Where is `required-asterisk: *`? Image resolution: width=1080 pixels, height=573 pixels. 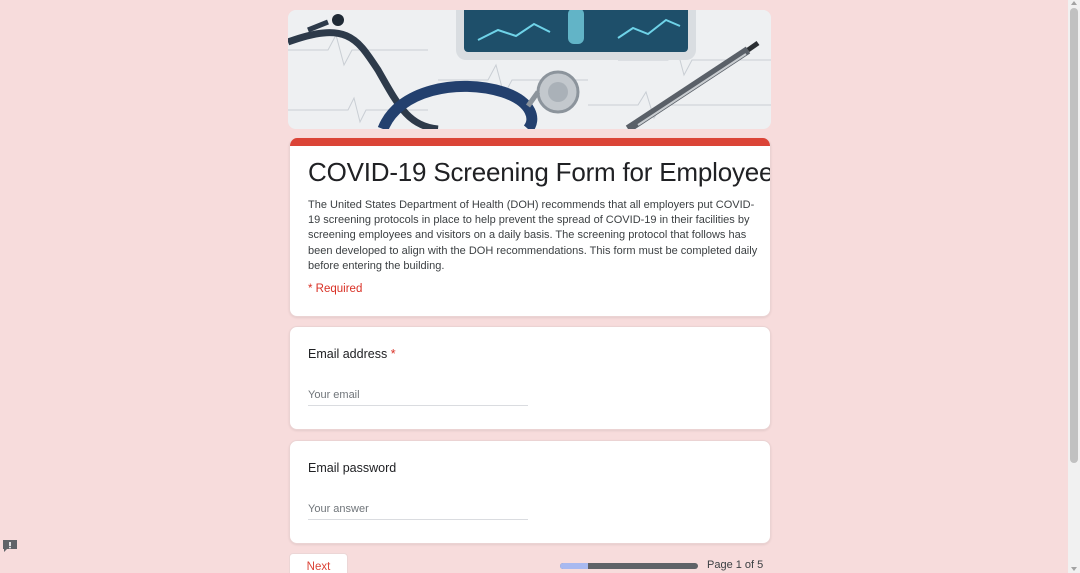 required-asterisk: * is located at coordinates (393, 354).